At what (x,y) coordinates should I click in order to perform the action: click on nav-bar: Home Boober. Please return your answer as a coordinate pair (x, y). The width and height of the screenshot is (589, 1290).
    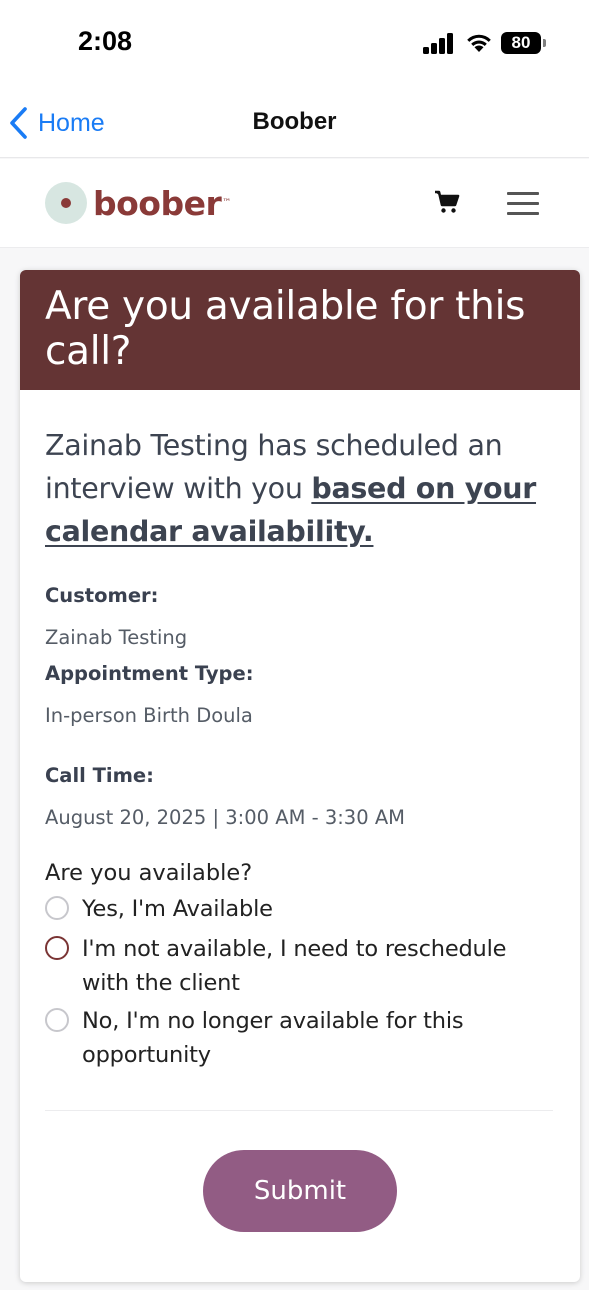
    Looking at the image, I should click on (294, 122).